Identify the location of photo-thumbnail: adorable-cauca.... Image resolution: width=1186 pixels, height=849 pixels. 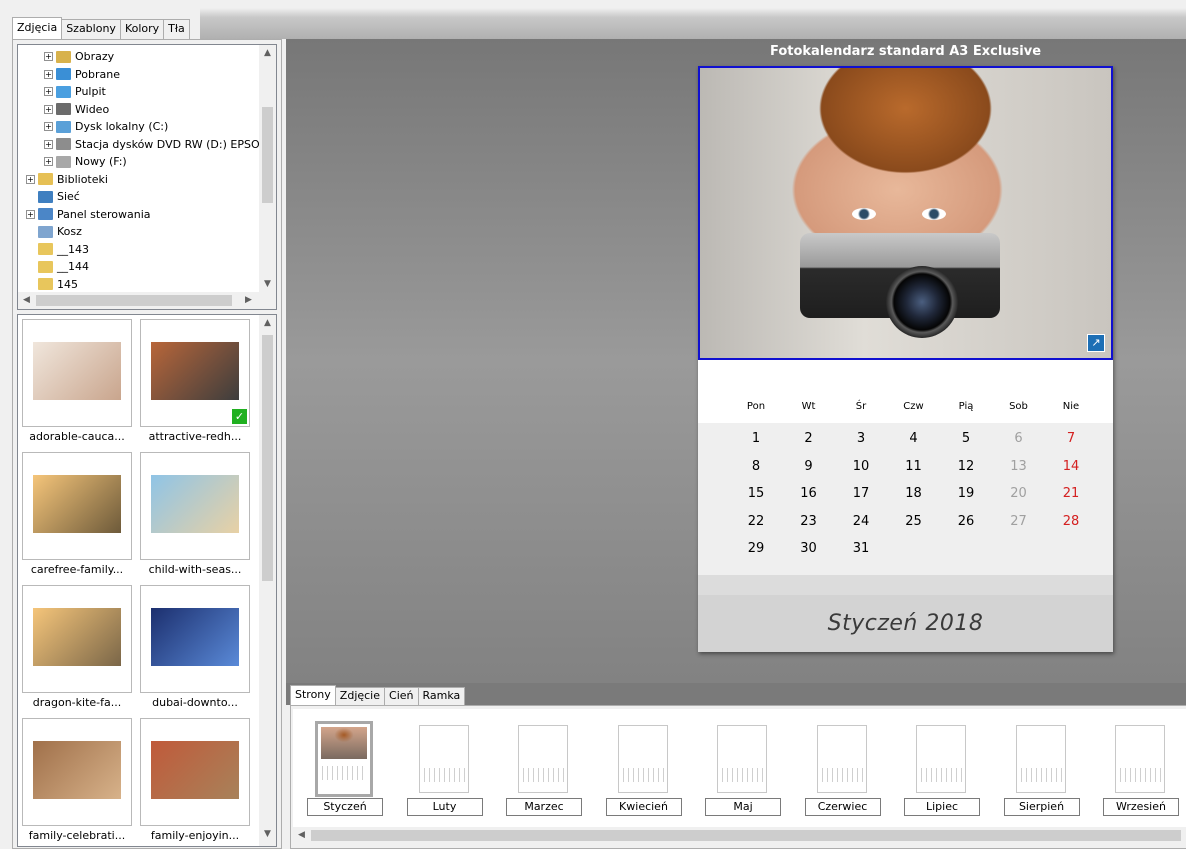
(77, 384).